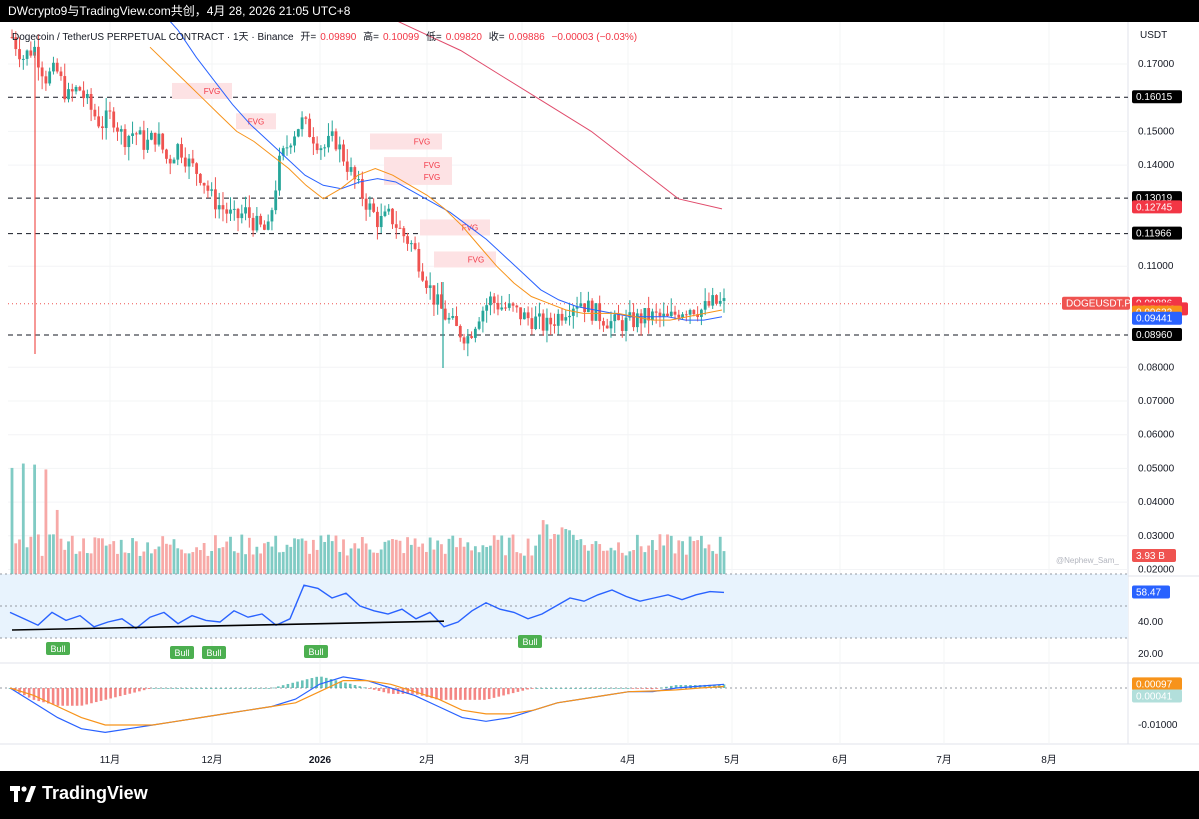  I want to click on price-tick-label: 0.07000, so click(1156, 401).